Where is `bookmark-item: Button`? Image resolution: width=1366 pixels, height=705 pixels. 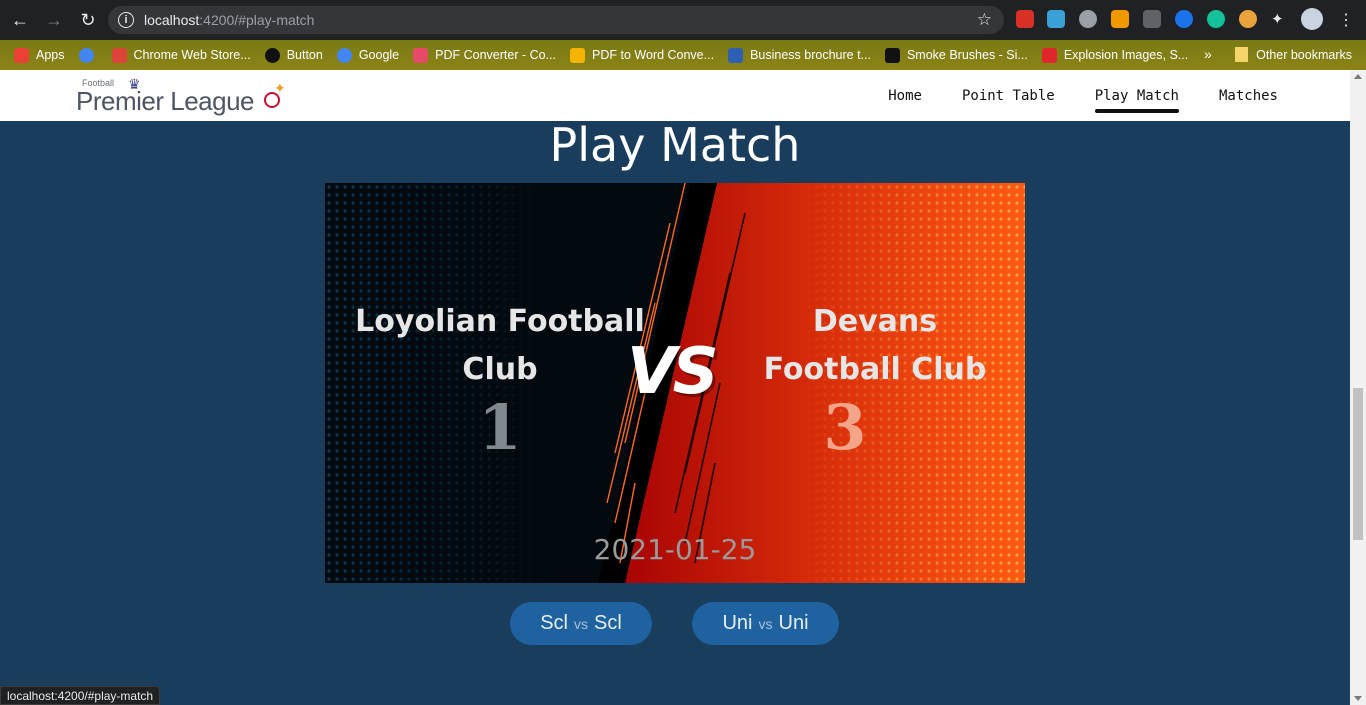
bookmark-item: Button is located at coordinates (293, 55).